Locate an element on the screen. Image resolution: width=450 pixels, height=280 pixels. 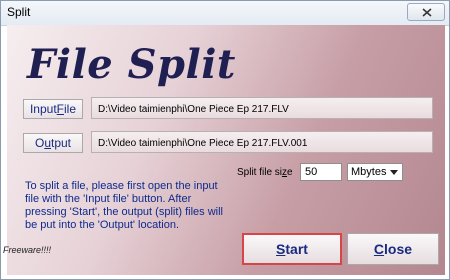
output-label-end: tput is located at coordinates (61, 143).